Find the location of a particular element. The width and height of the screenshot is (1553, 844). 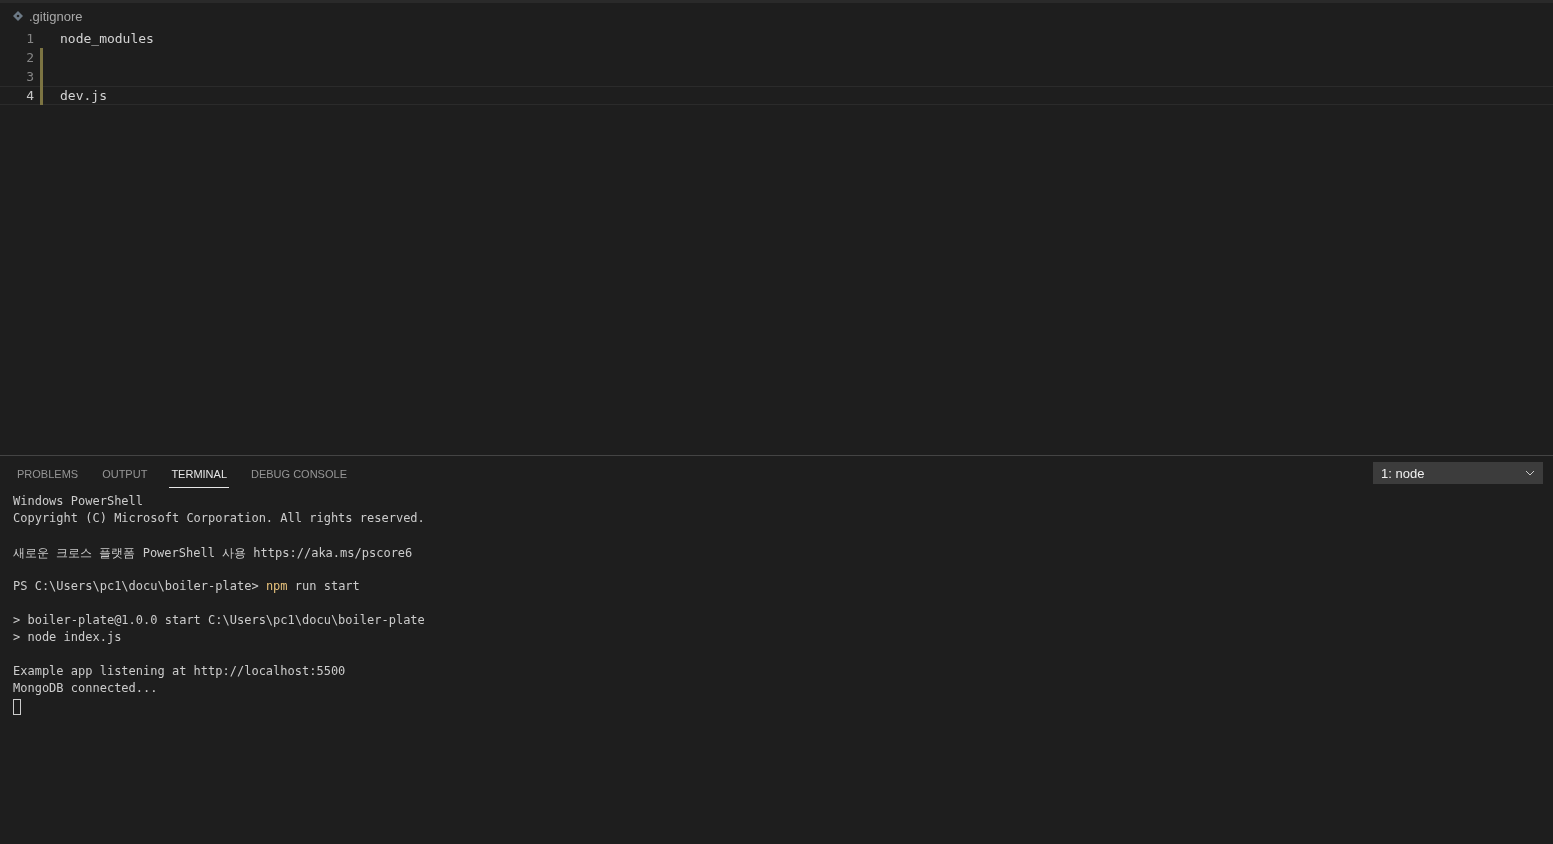

panel-tab: OUTPUT is located at coordinates (125, 475).